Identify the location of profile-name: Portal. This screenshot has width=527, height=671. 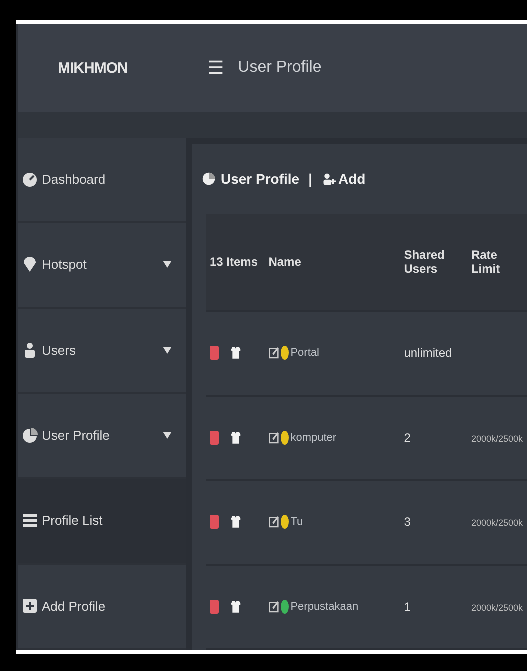
(305, 353).